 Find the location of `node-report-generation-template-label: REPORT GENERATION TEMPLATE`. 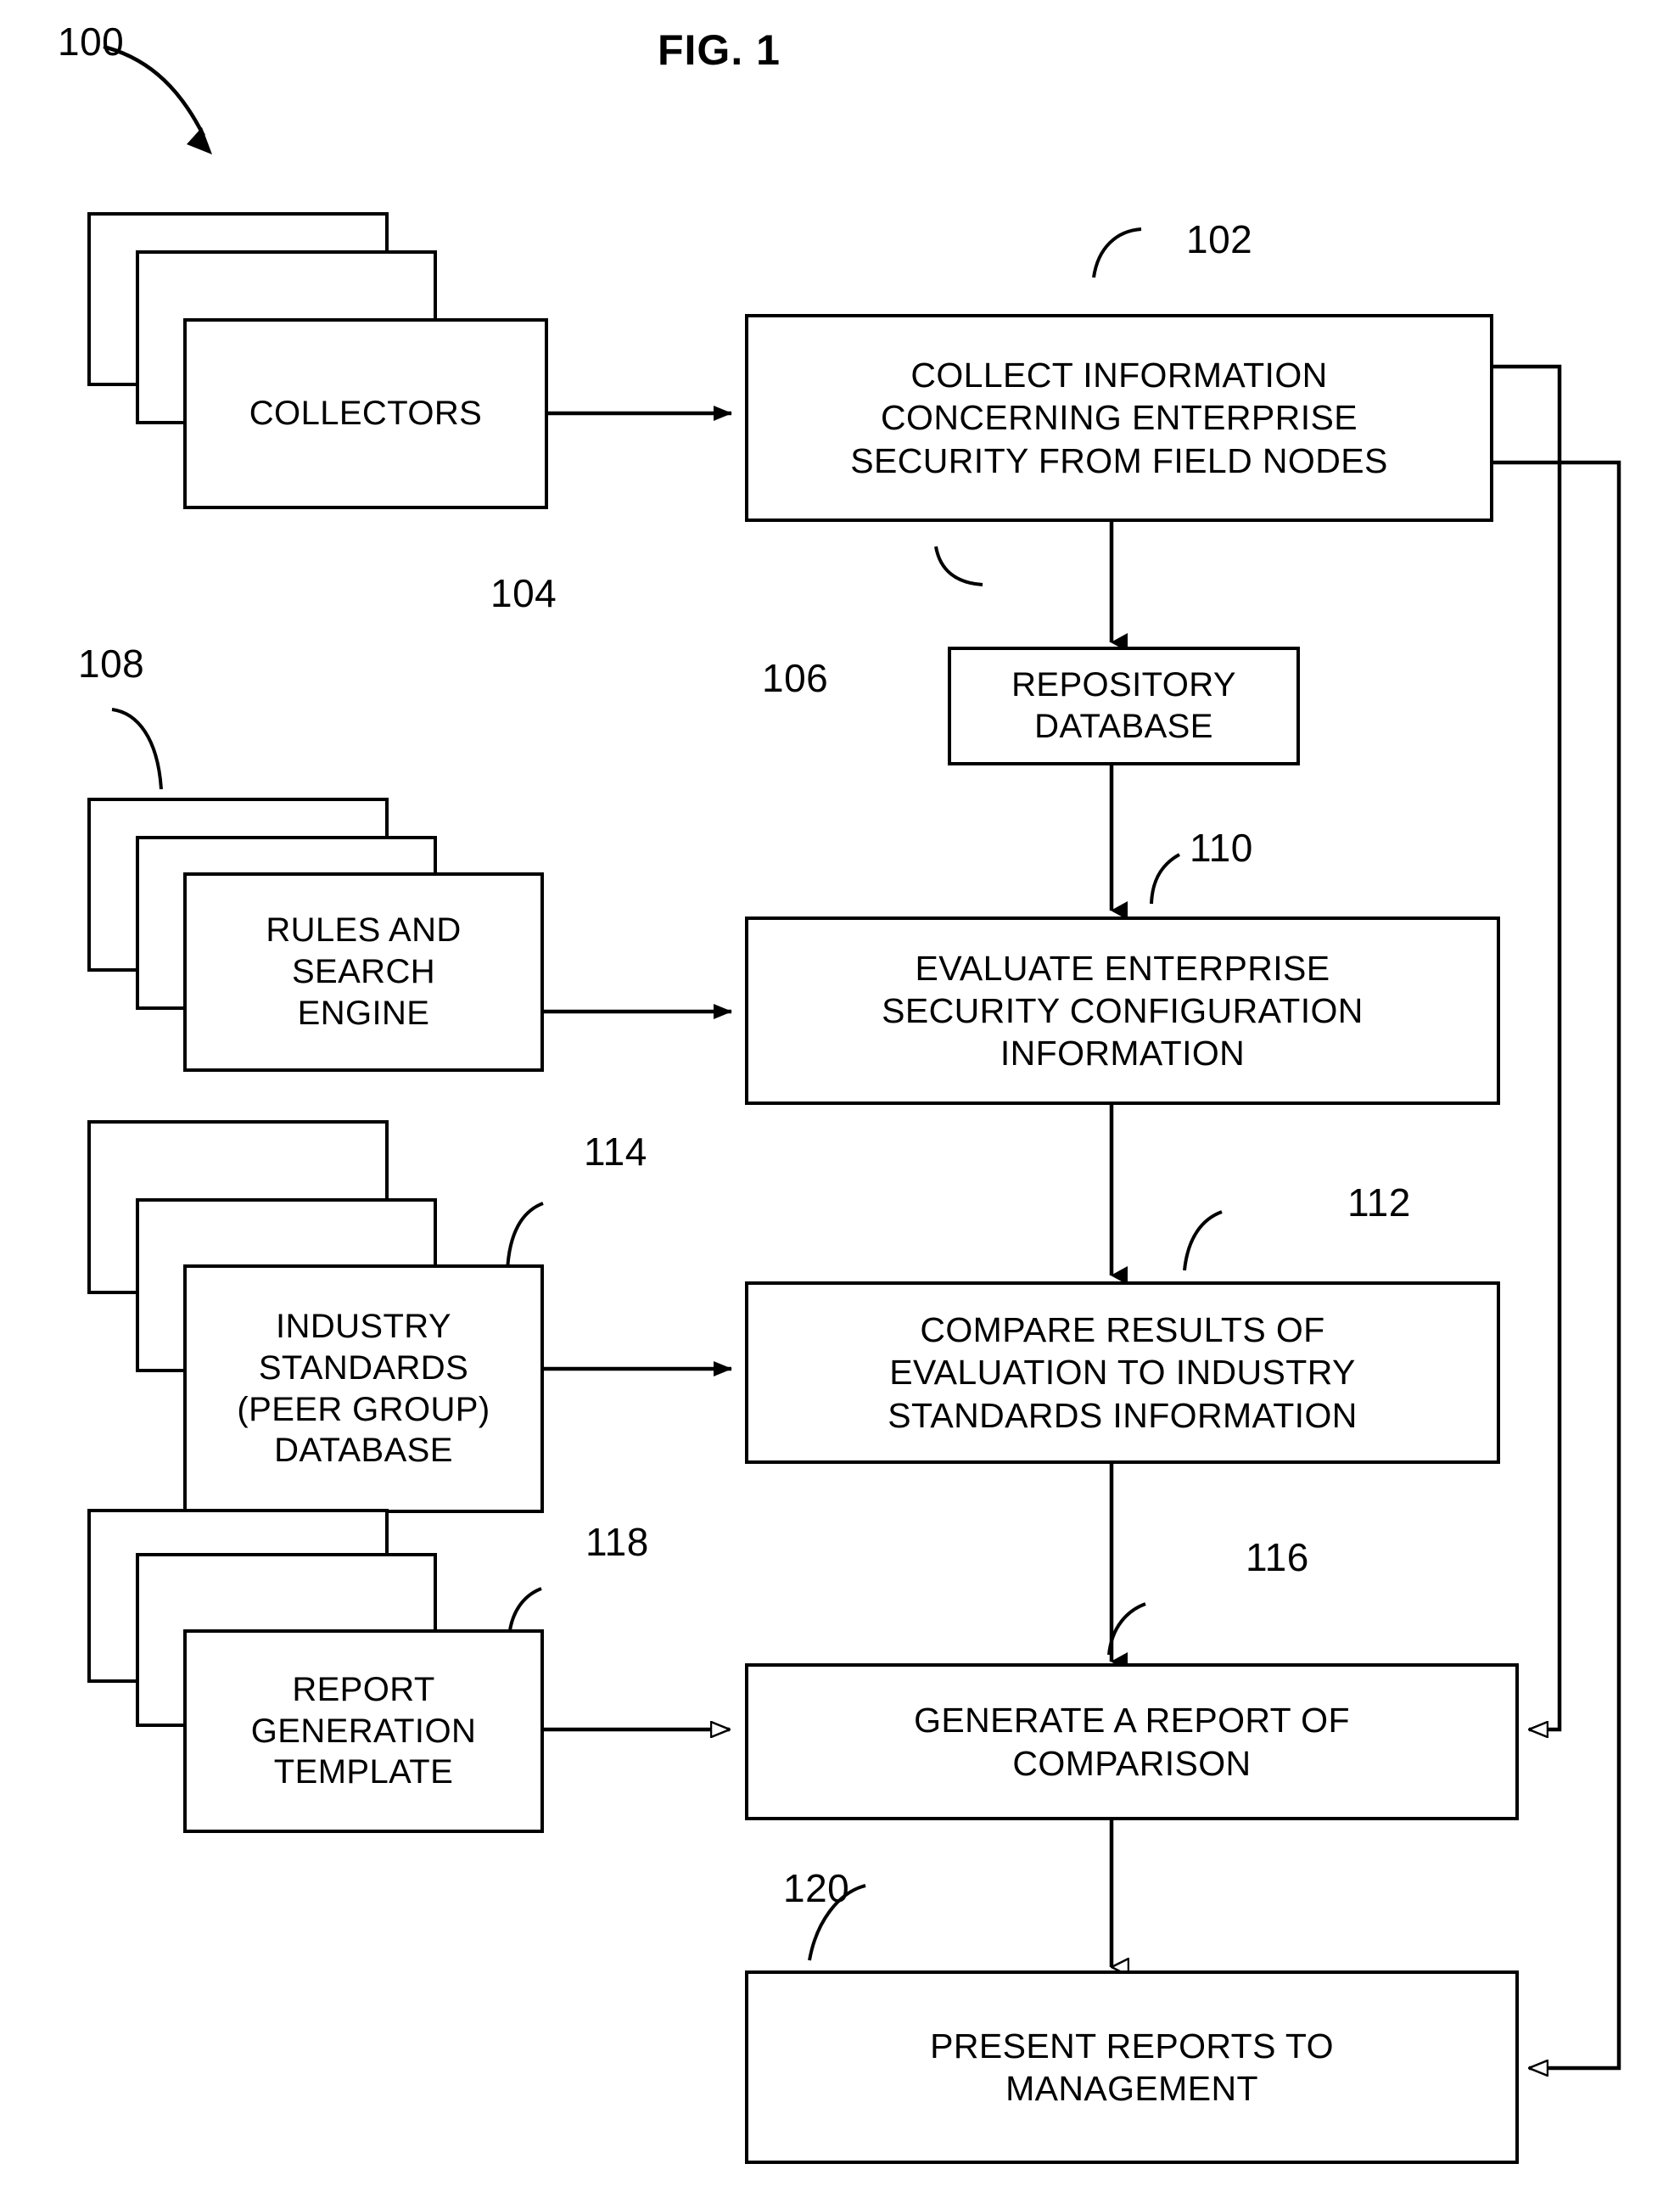

node-report-generation-template-label: REPORT GENERATION TEMPLATE is located at coordinates (363, 1730).